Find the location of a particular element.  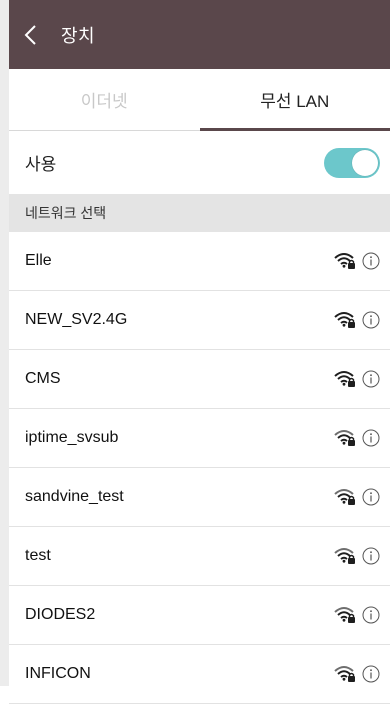

tab-bar: 이더넷 무선 LAN is located at coordinates (199, 100).